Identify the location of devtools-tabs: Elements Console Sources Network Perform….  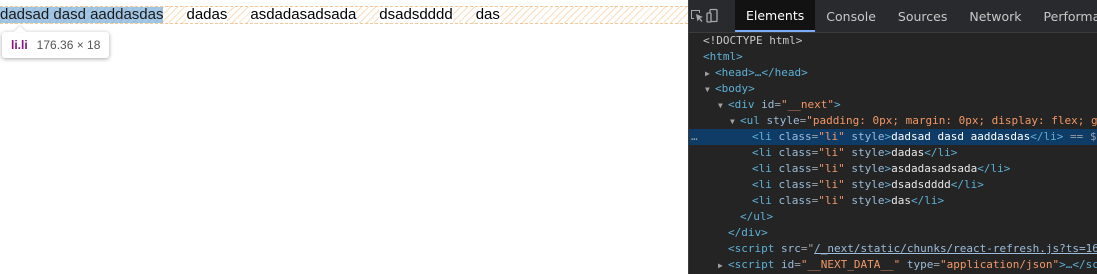
(916, 16).